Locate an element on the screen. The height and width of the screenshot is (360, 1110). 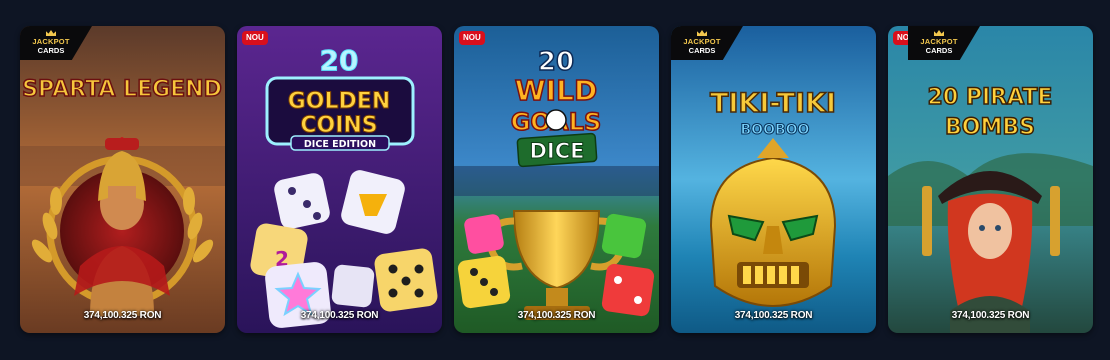
game-title: GOLDEN is located at coordinates (339, 101).